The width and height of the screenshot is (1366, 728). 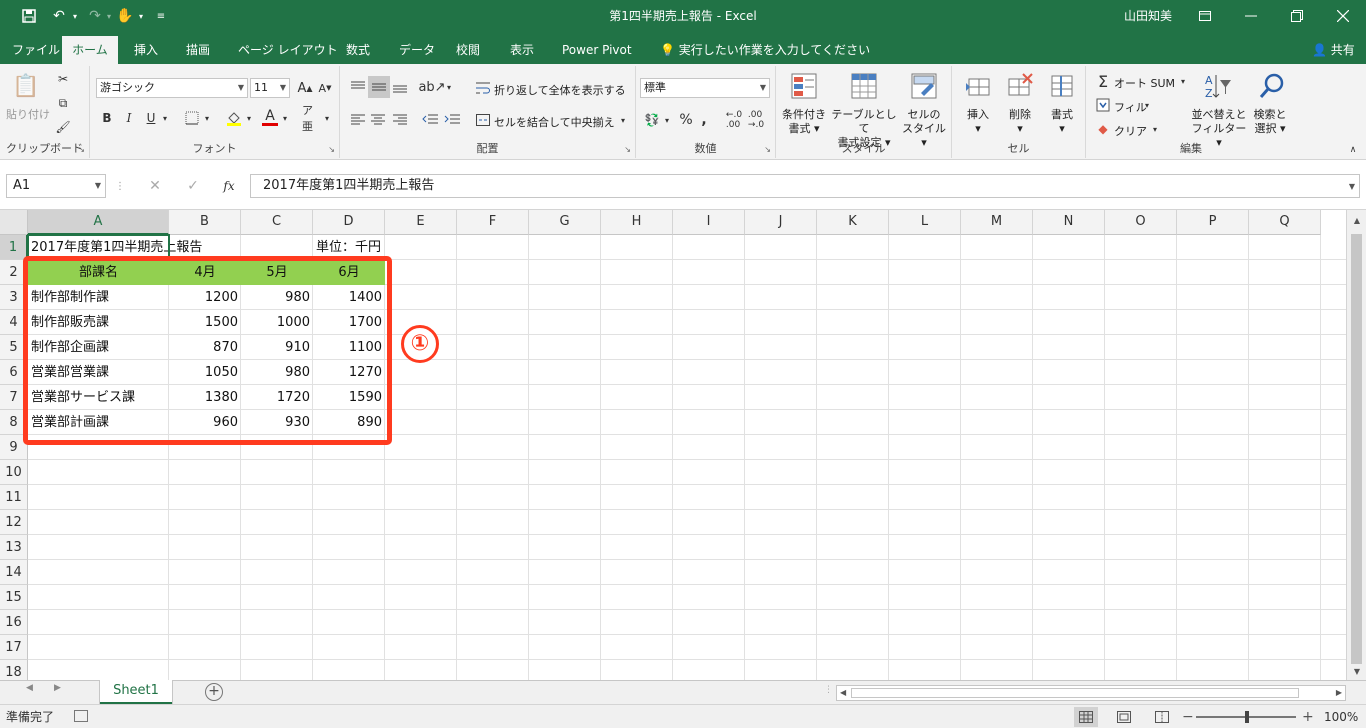 What do you see at coordinates (155, 186) in the screenshot?
I see `cancel-icon: ✕` at bounding box center [155, 186].